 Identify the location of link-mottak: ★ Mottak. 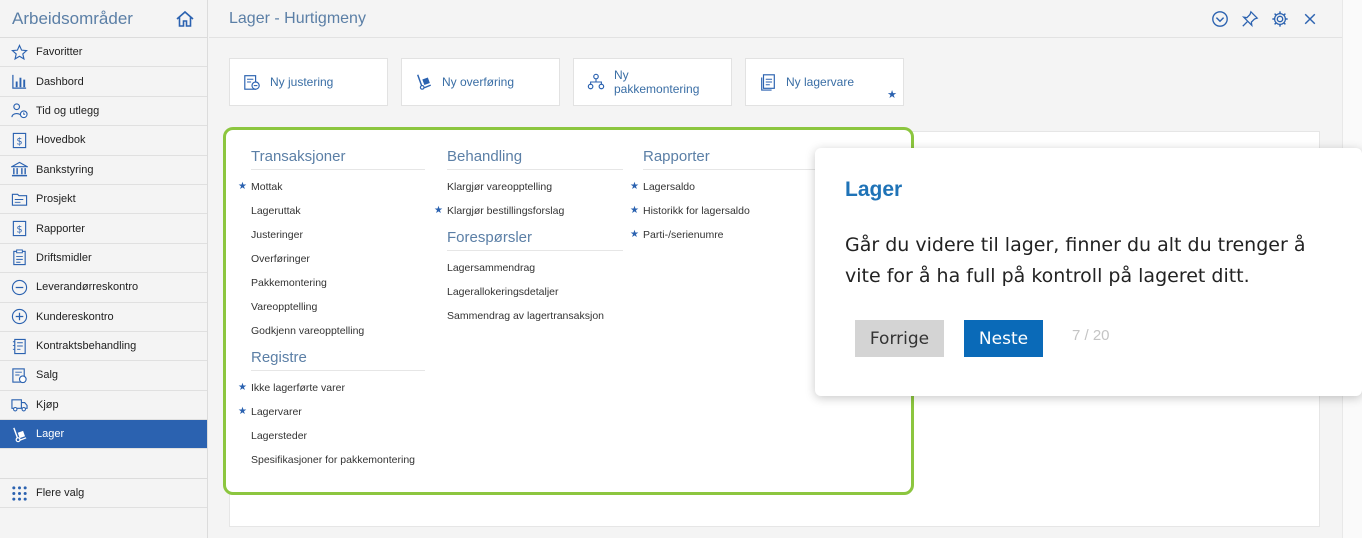
(260, 187).